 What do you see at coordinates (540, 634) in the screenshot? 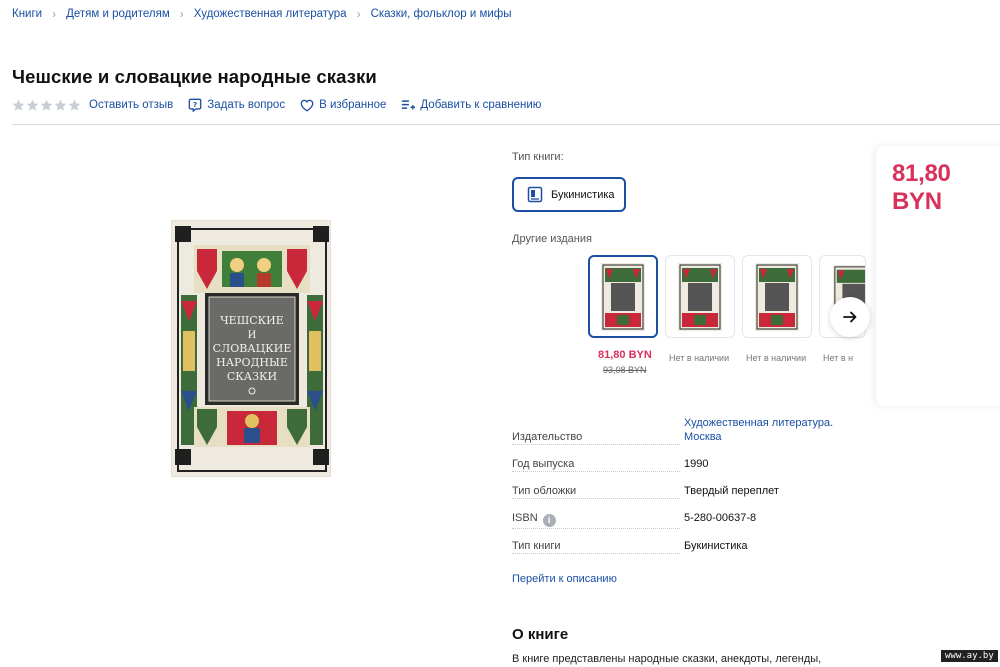
I see `about-book-heading: О книге` at bounding box center [540, 634].